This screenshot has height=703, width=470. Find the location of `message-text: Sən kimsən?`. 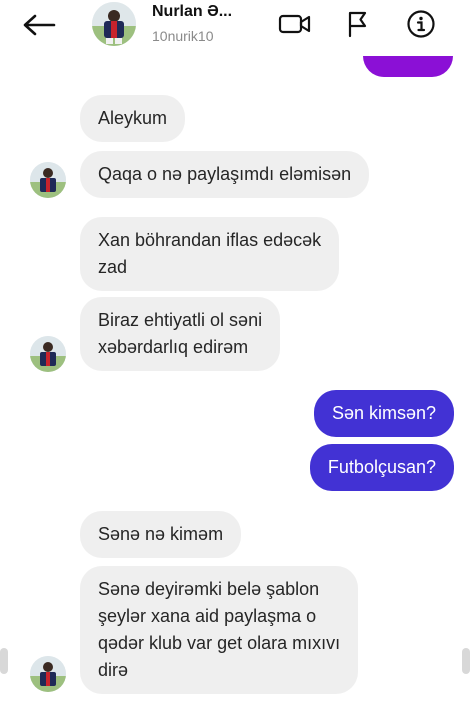

message-text: Sən kimsən? is located at coordinates (383, 413).